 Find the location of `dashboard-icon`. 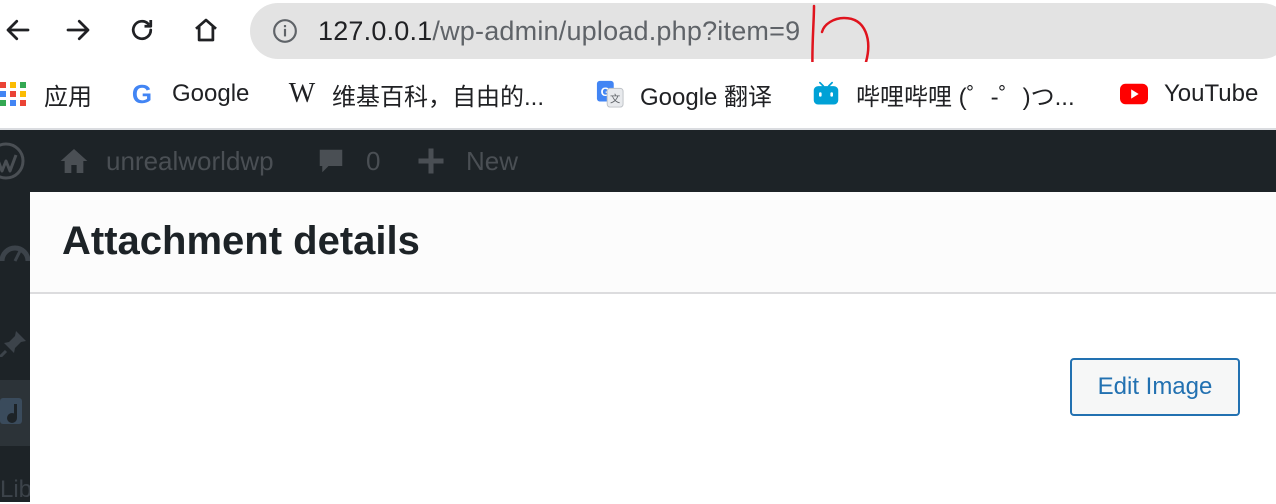

dashboard-icon is located at coordinates (15, 253).